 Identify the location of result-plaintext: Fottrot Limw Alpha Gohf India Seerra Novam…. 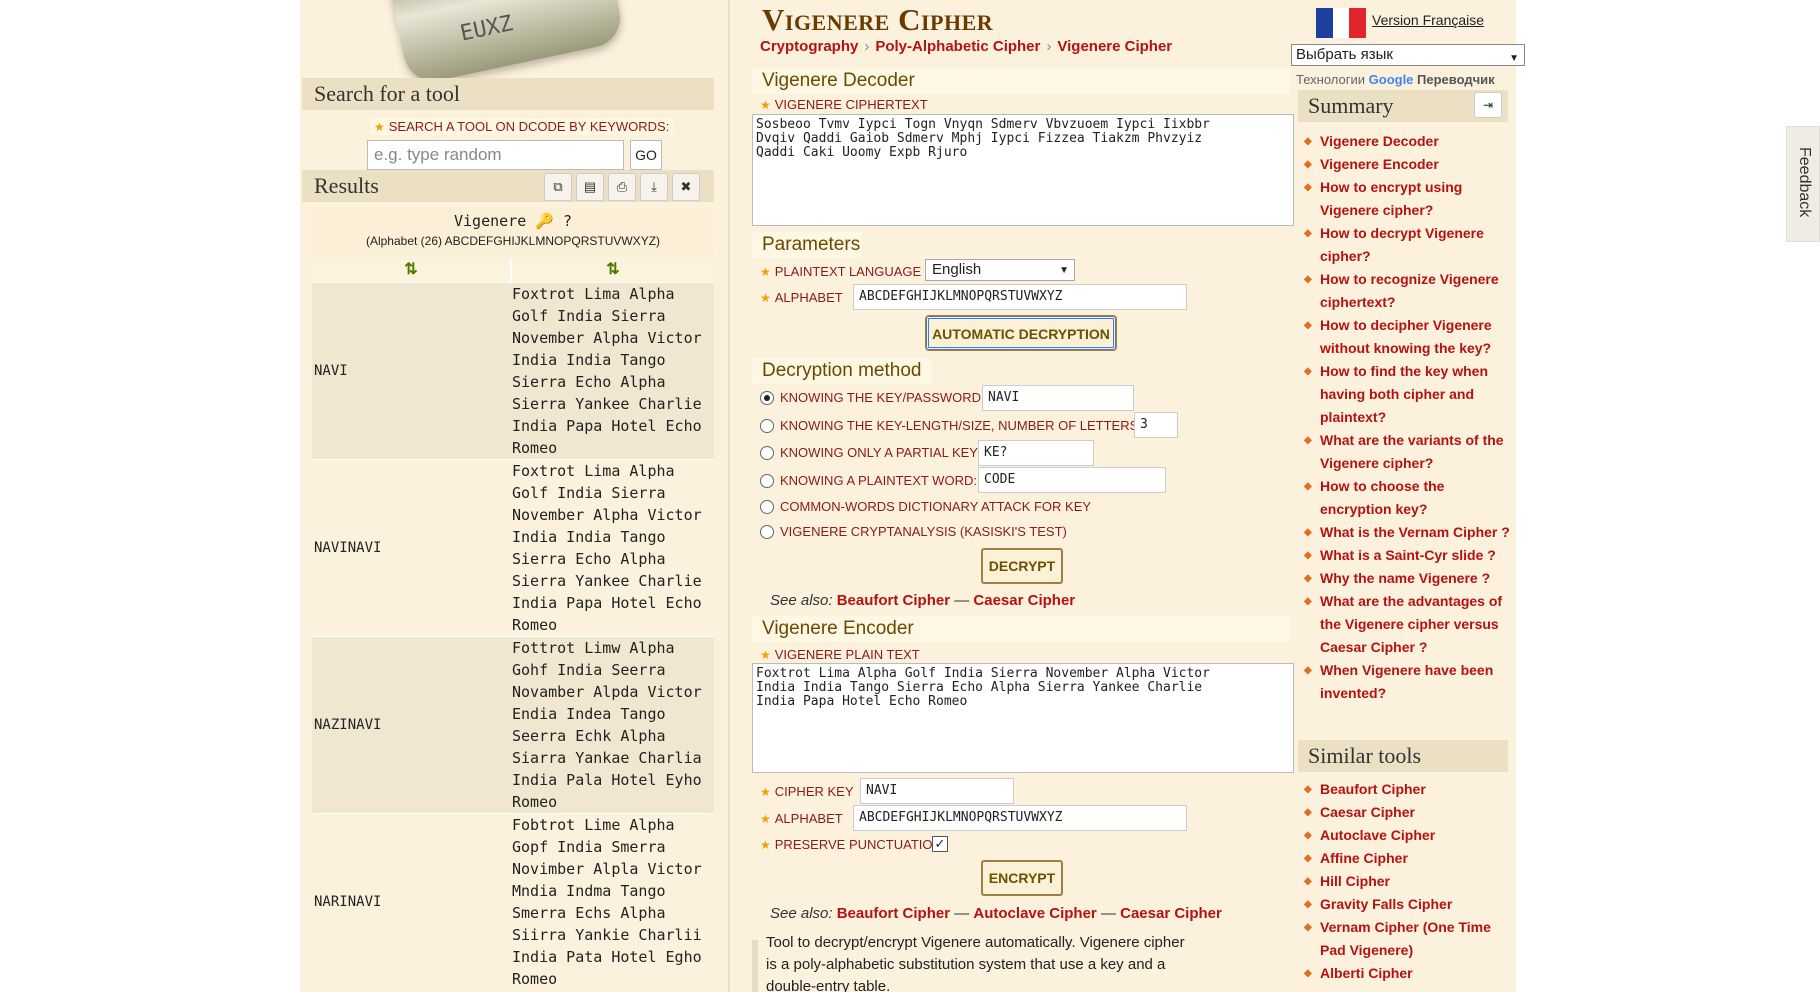
(612, 725).